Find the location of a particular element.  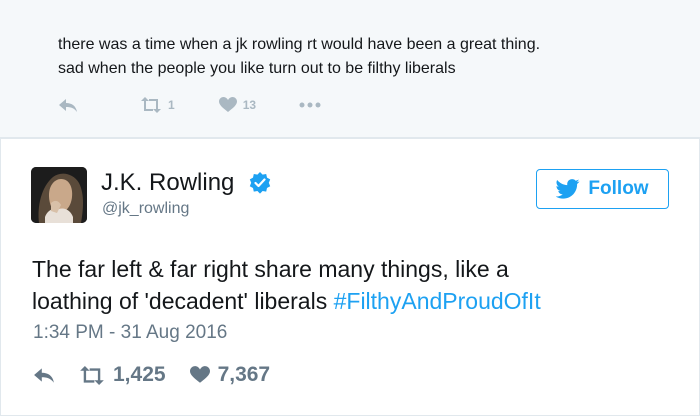

more-icon is located at coordinates (310, 105).